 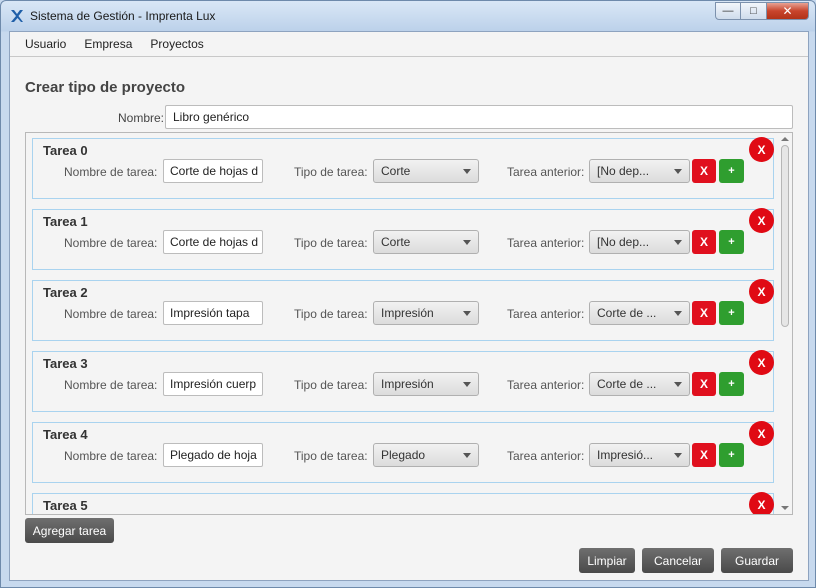 What do you see at coordinates (408, 16) in the screenshot?
I see `title-bar: Sistema de Gestión - Imprenta Lux — □ ✕` at bounding box center [408, 16].